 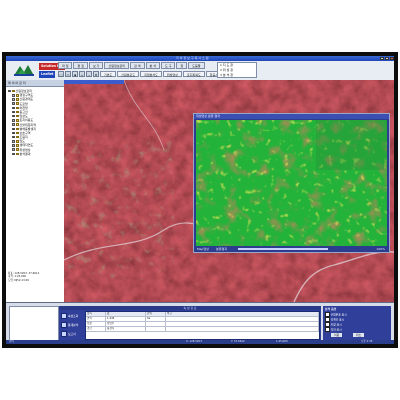 I want to click on report-icon, so click(x=64, y=333).